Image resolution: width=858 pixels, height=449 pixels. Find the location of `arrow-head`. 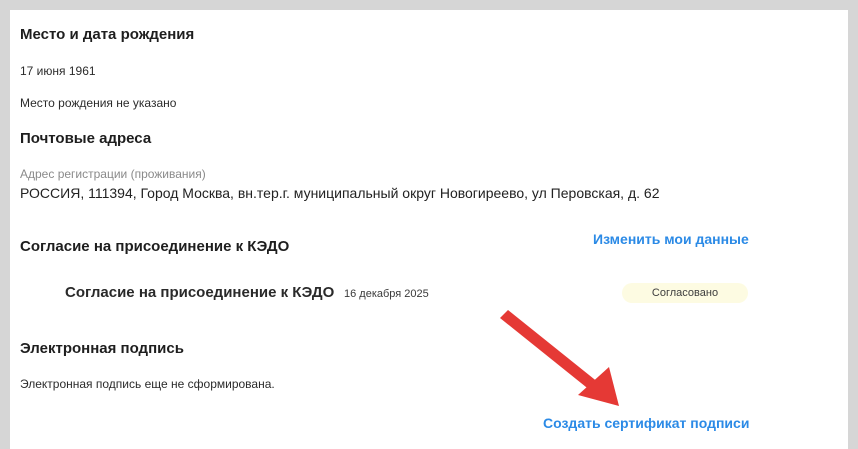

arrow-head is located at coordinates (598, 386).